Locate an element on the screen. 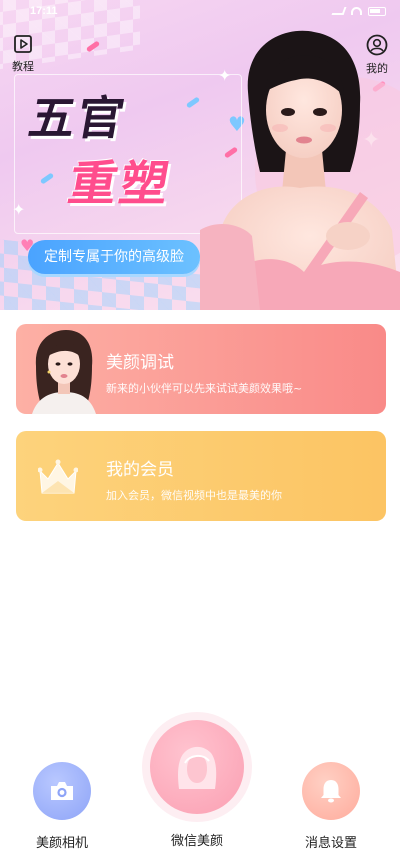 The height and width of the screenshot is (855, 400). bell-icon is located at coordinates (331, 791).